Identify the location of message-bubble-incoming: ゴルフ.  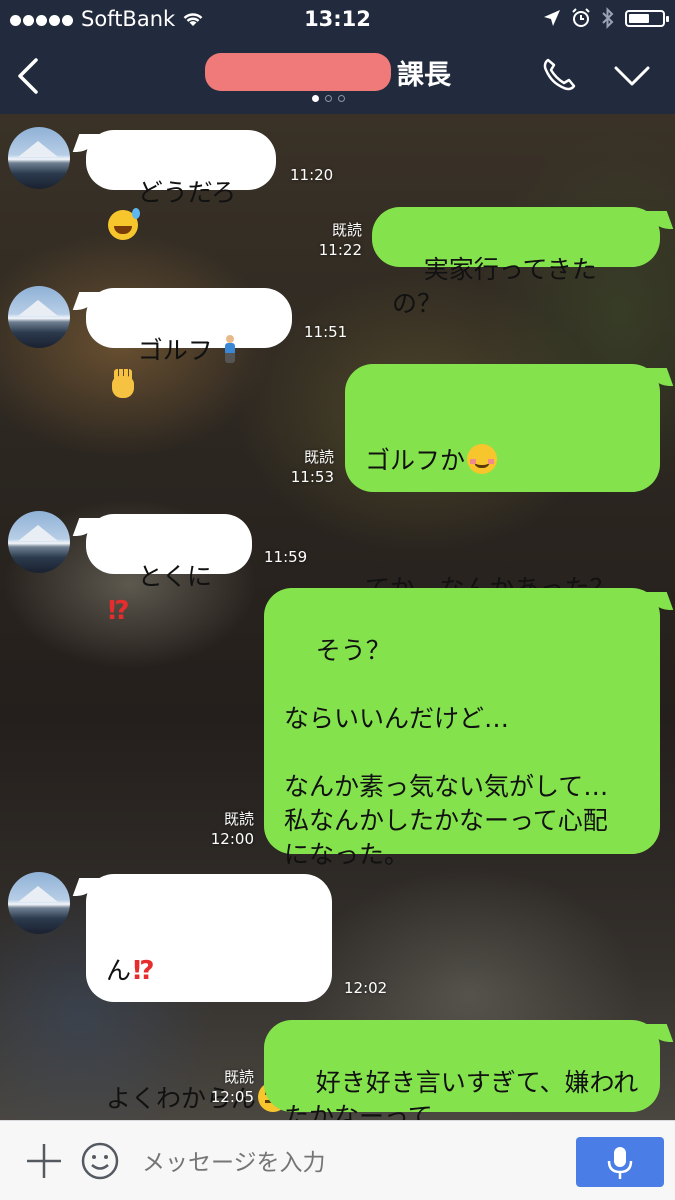
(189, 343).